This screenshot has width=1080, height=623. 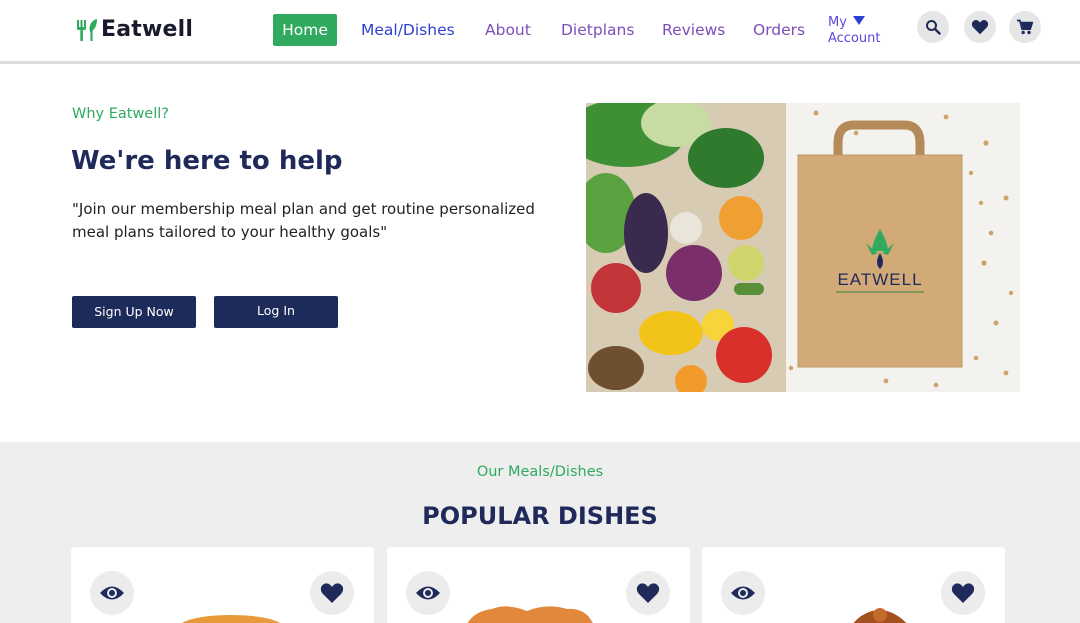 I want to click on log-in-button: Log In, so click(x=276, y=312).